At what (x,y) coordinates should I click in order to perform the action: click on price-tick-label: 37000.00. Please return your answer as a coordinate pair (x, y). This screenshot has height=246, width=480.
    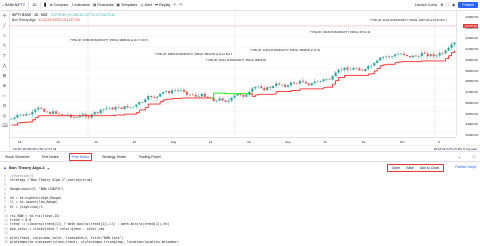
    Looking at the image, I should click on (471, 92).